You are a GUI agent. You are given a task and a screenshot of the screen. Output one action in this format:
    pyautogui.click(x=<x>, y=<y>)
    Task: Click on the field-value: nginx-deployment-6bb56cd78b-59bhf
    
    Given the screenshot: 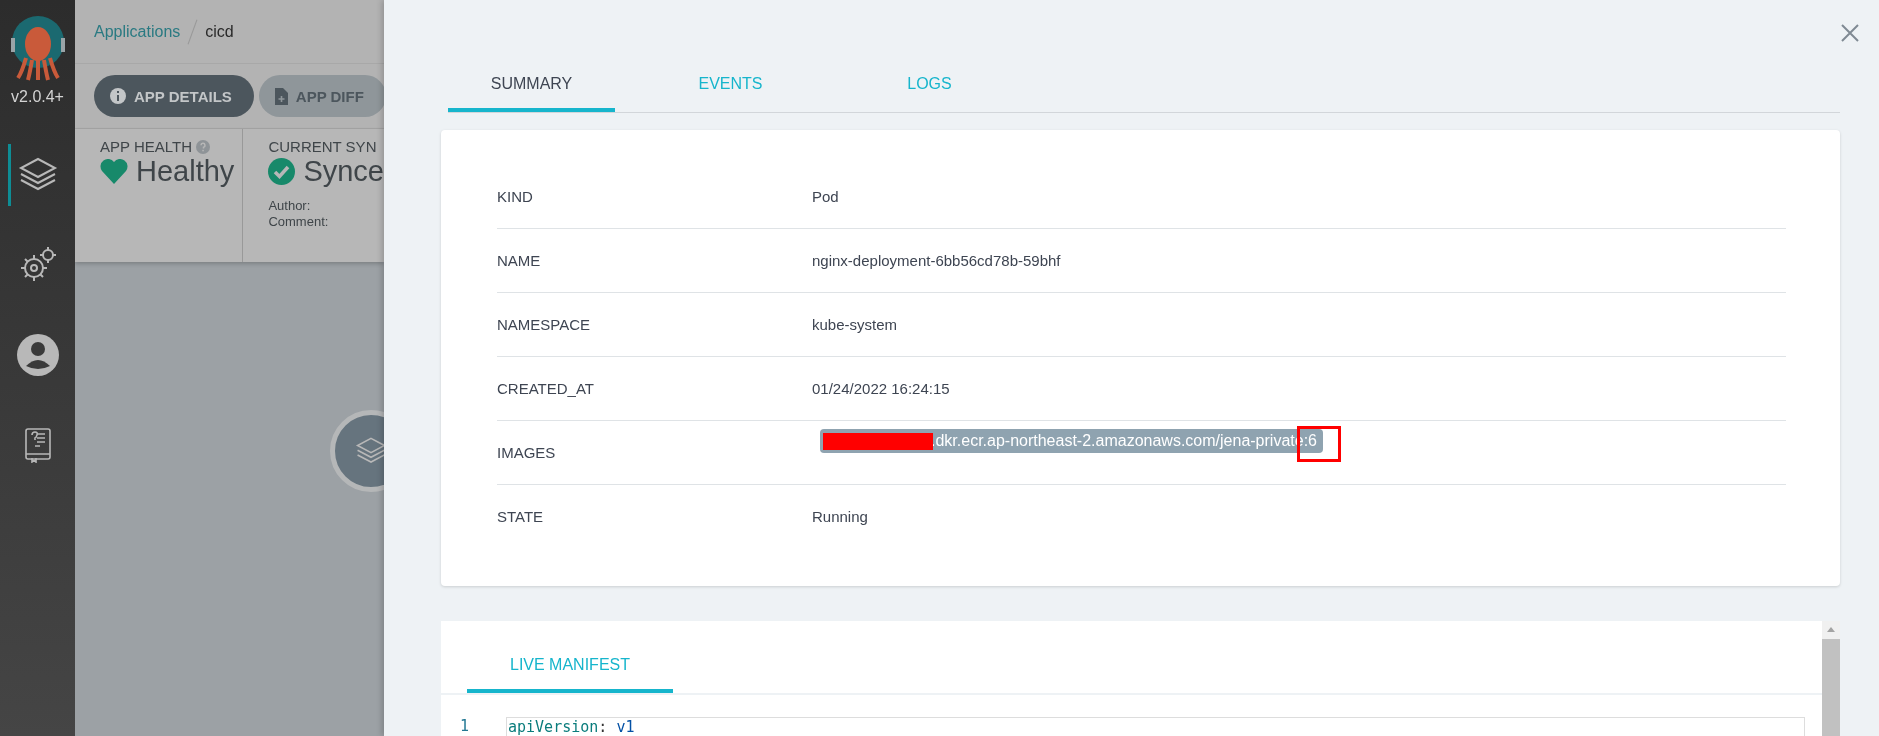 What is the action you would take?
    pyautogui.click(x=936, y=260)
    